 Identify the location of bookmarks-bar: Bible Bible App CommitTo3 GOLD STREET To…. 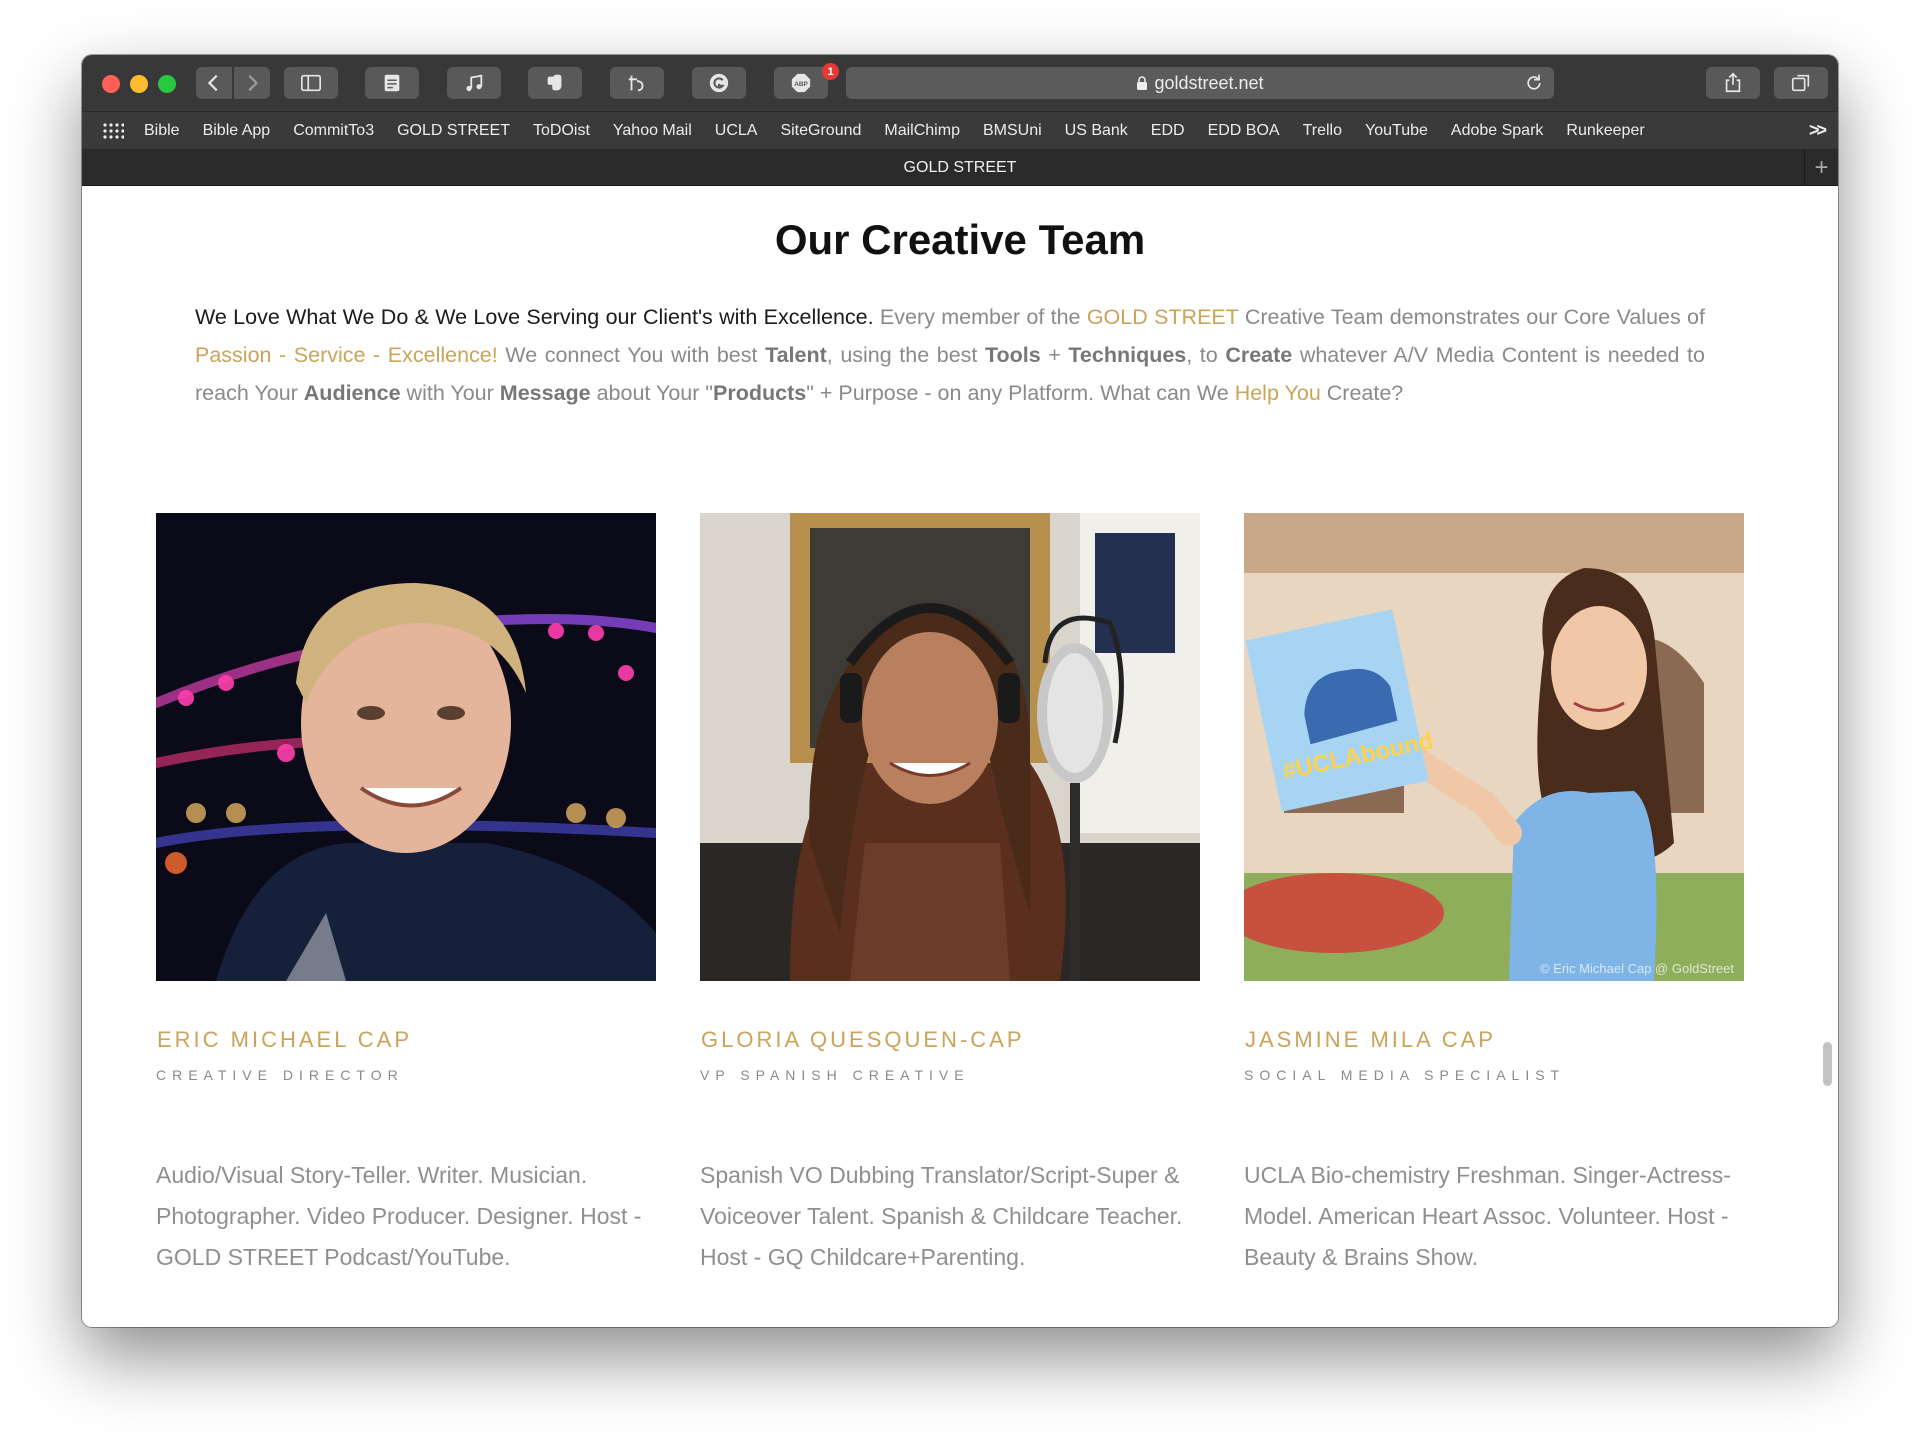
(960, 131).